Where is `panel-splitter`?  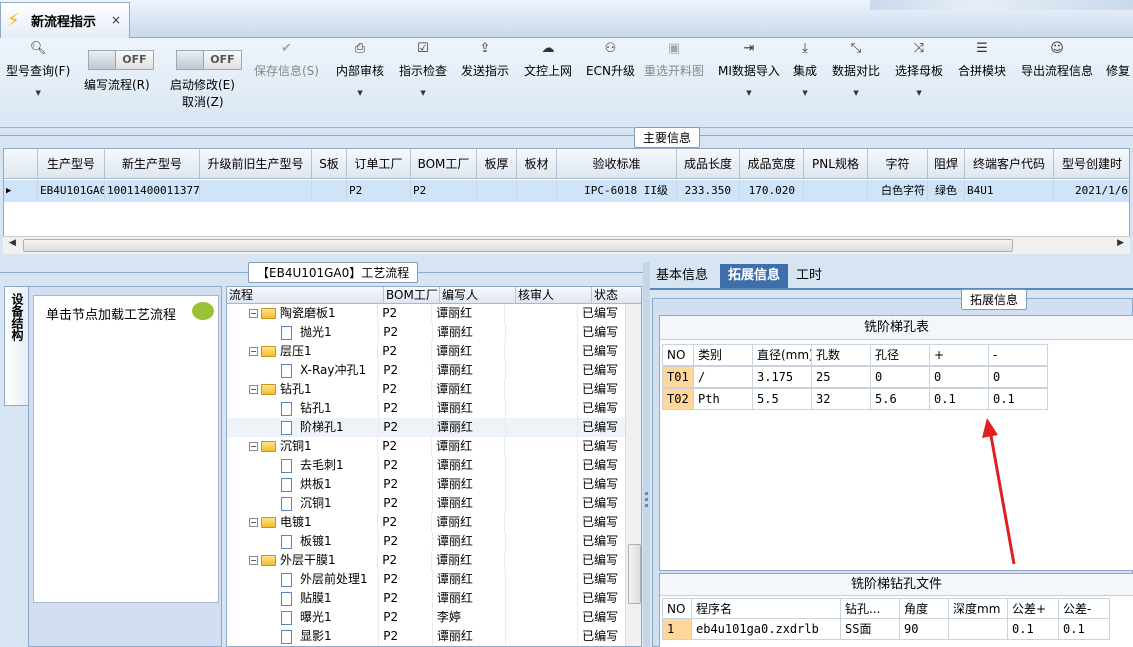 panel-splitter is located at coordinates (646, 454).